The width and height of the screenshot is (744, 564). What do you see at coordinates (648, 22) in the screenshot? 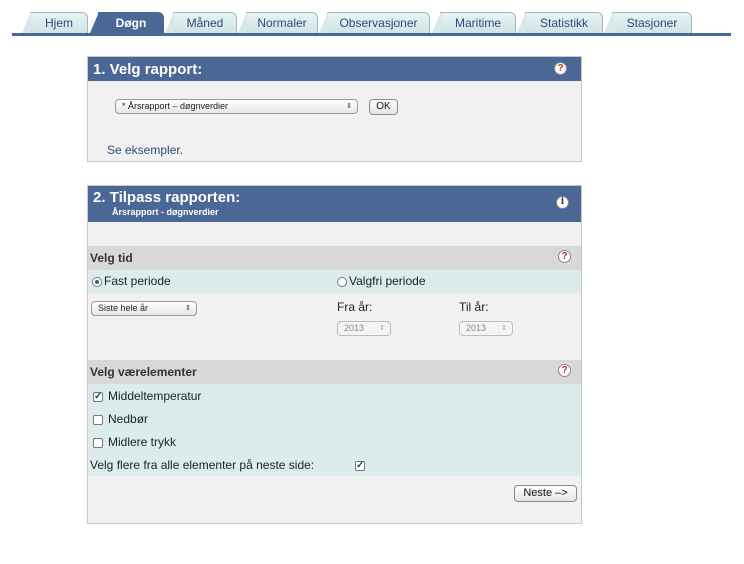
I see `tab-stasjoner: Stasjoner` at bounding box center [648, 22].